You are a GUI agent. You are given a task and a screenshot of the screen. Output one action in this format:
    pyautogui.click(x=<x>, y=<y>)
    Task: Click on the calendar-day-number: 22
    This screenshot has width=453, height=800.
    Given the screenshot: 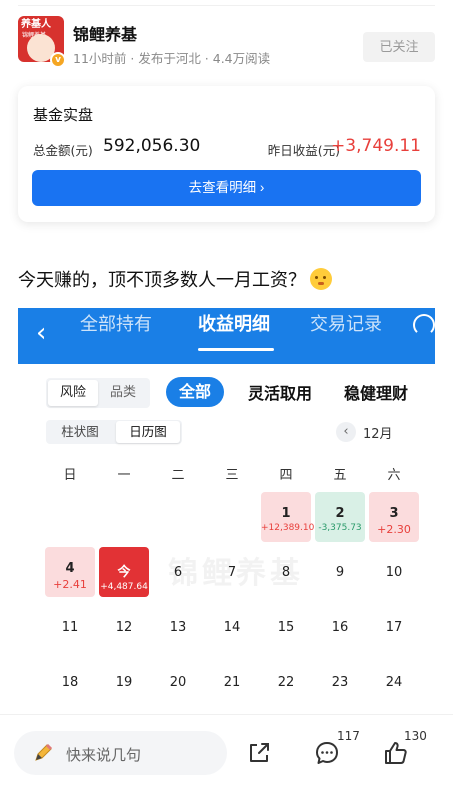 What is the action you would take?
    pyautogui.click(x=286, y=682)
    